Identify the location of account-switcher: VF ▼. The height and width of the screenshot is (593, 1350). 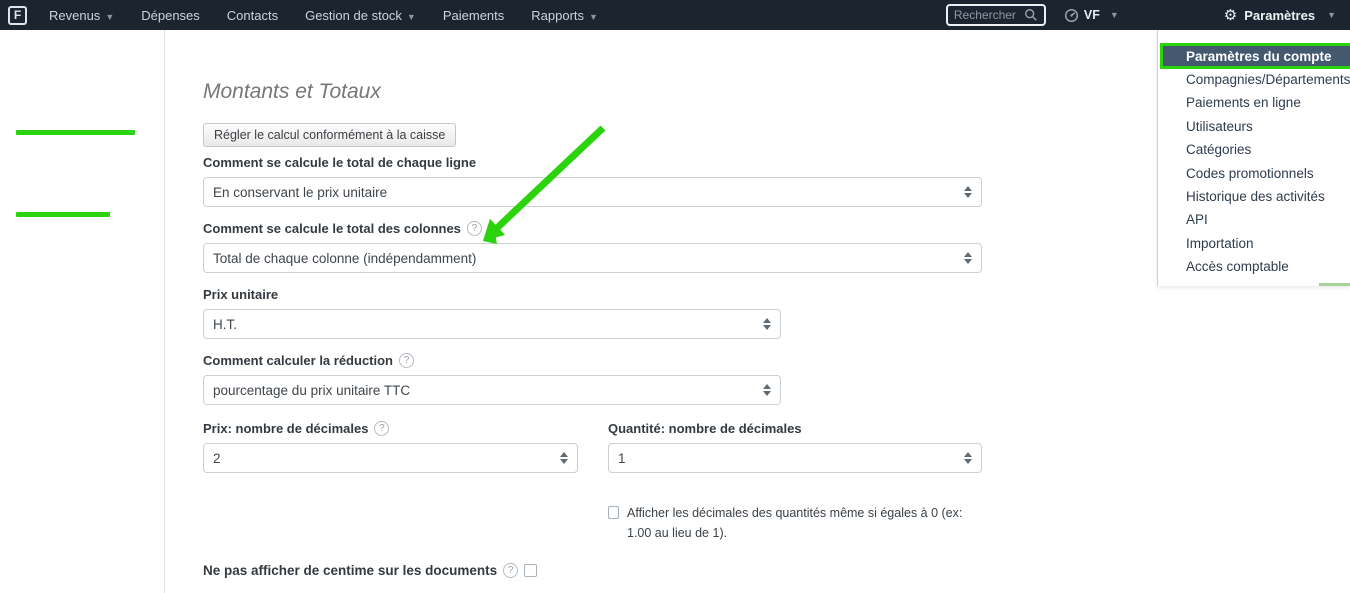
(1091, 15).